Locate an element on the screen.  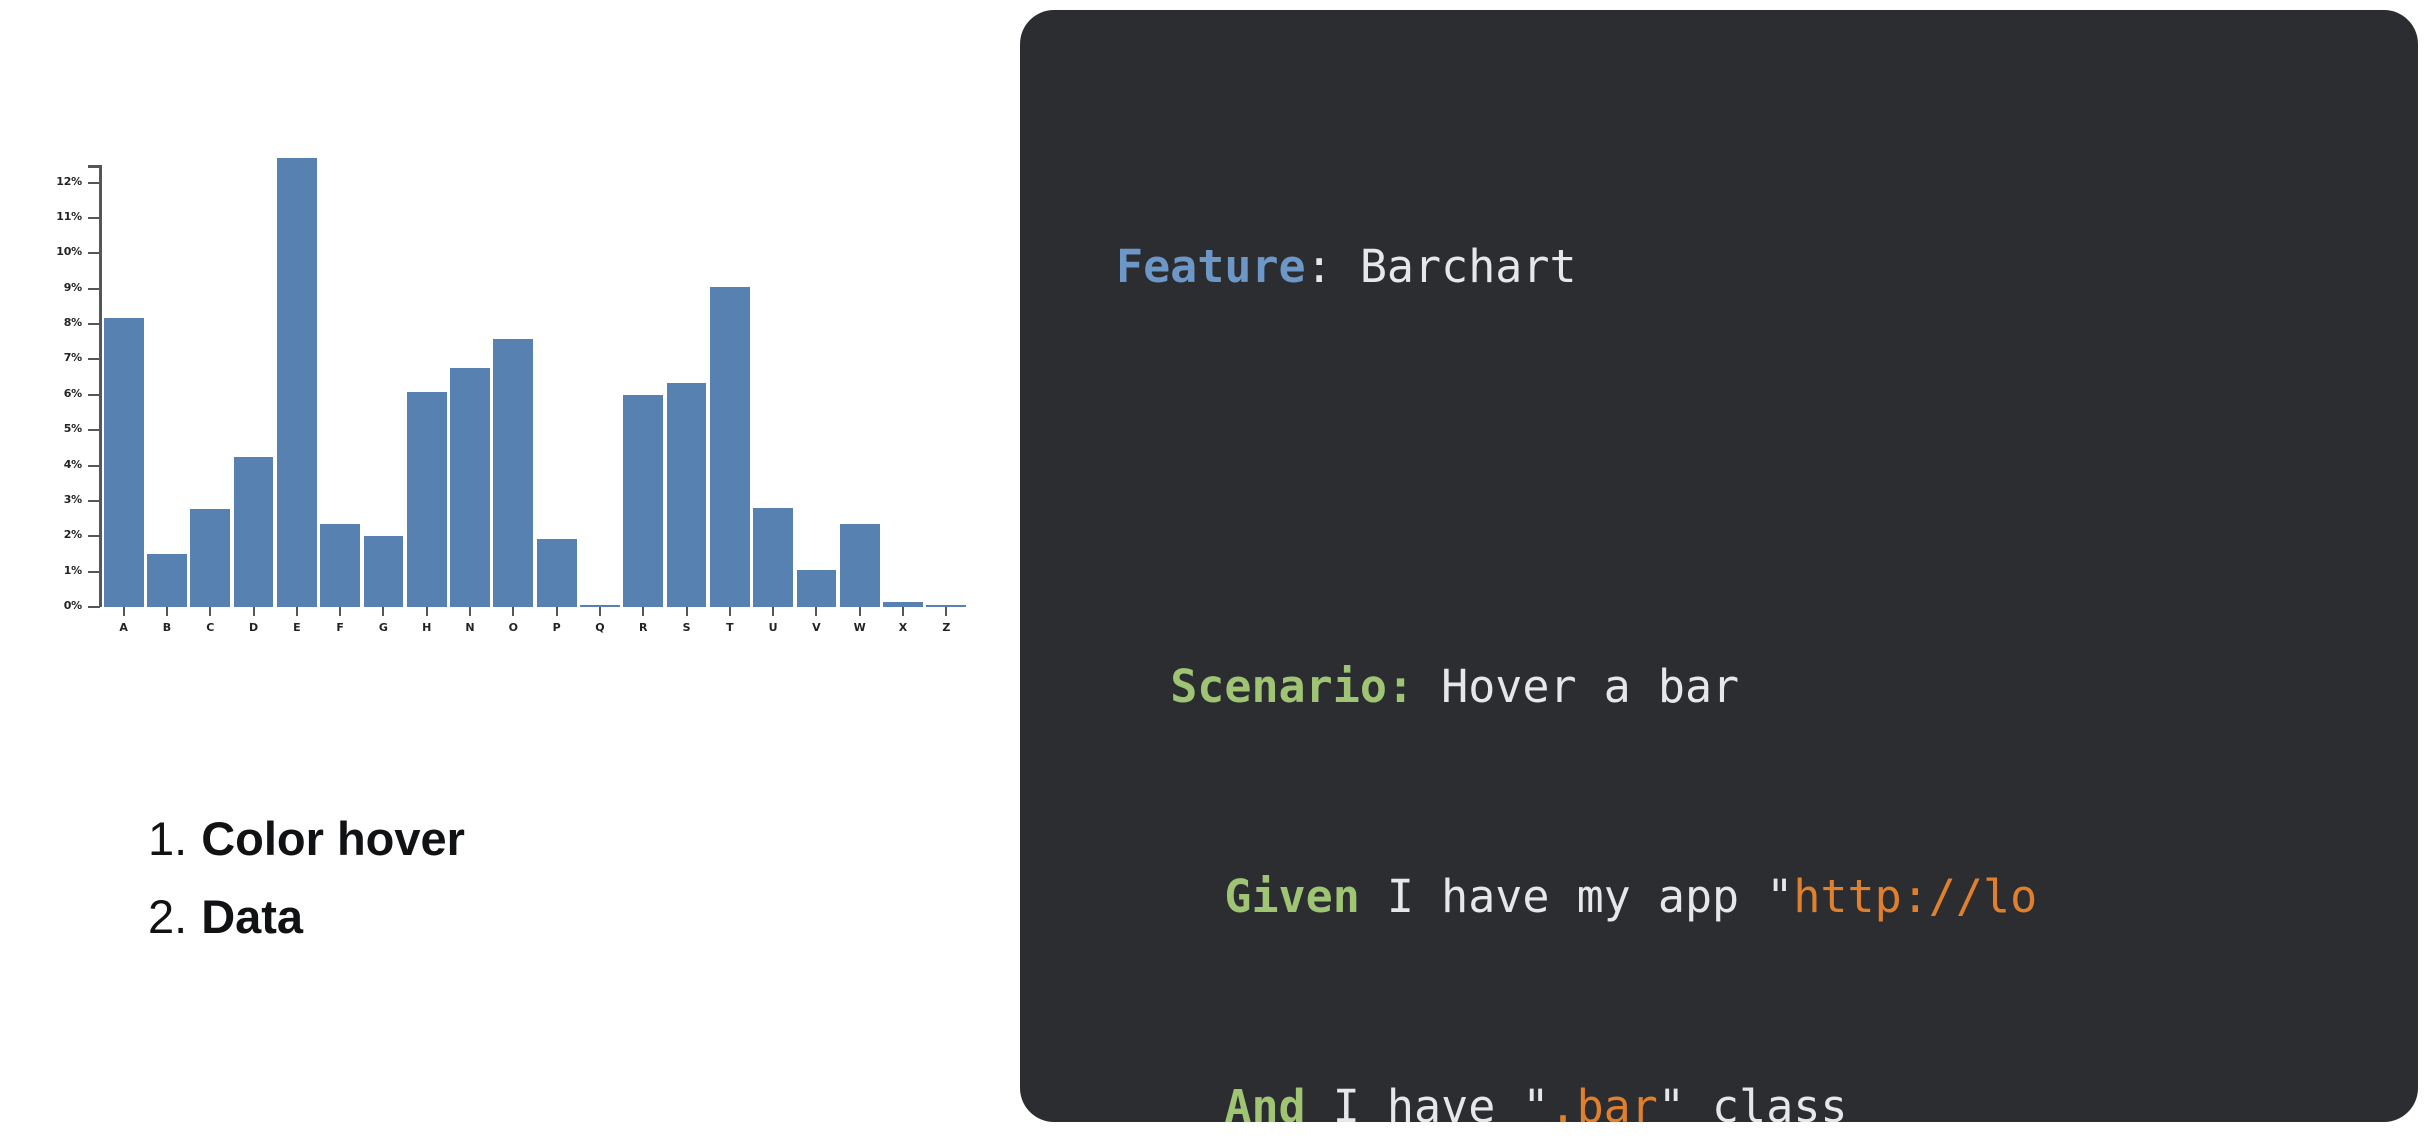
bar-slot: B is located at coordinates (167, 399).